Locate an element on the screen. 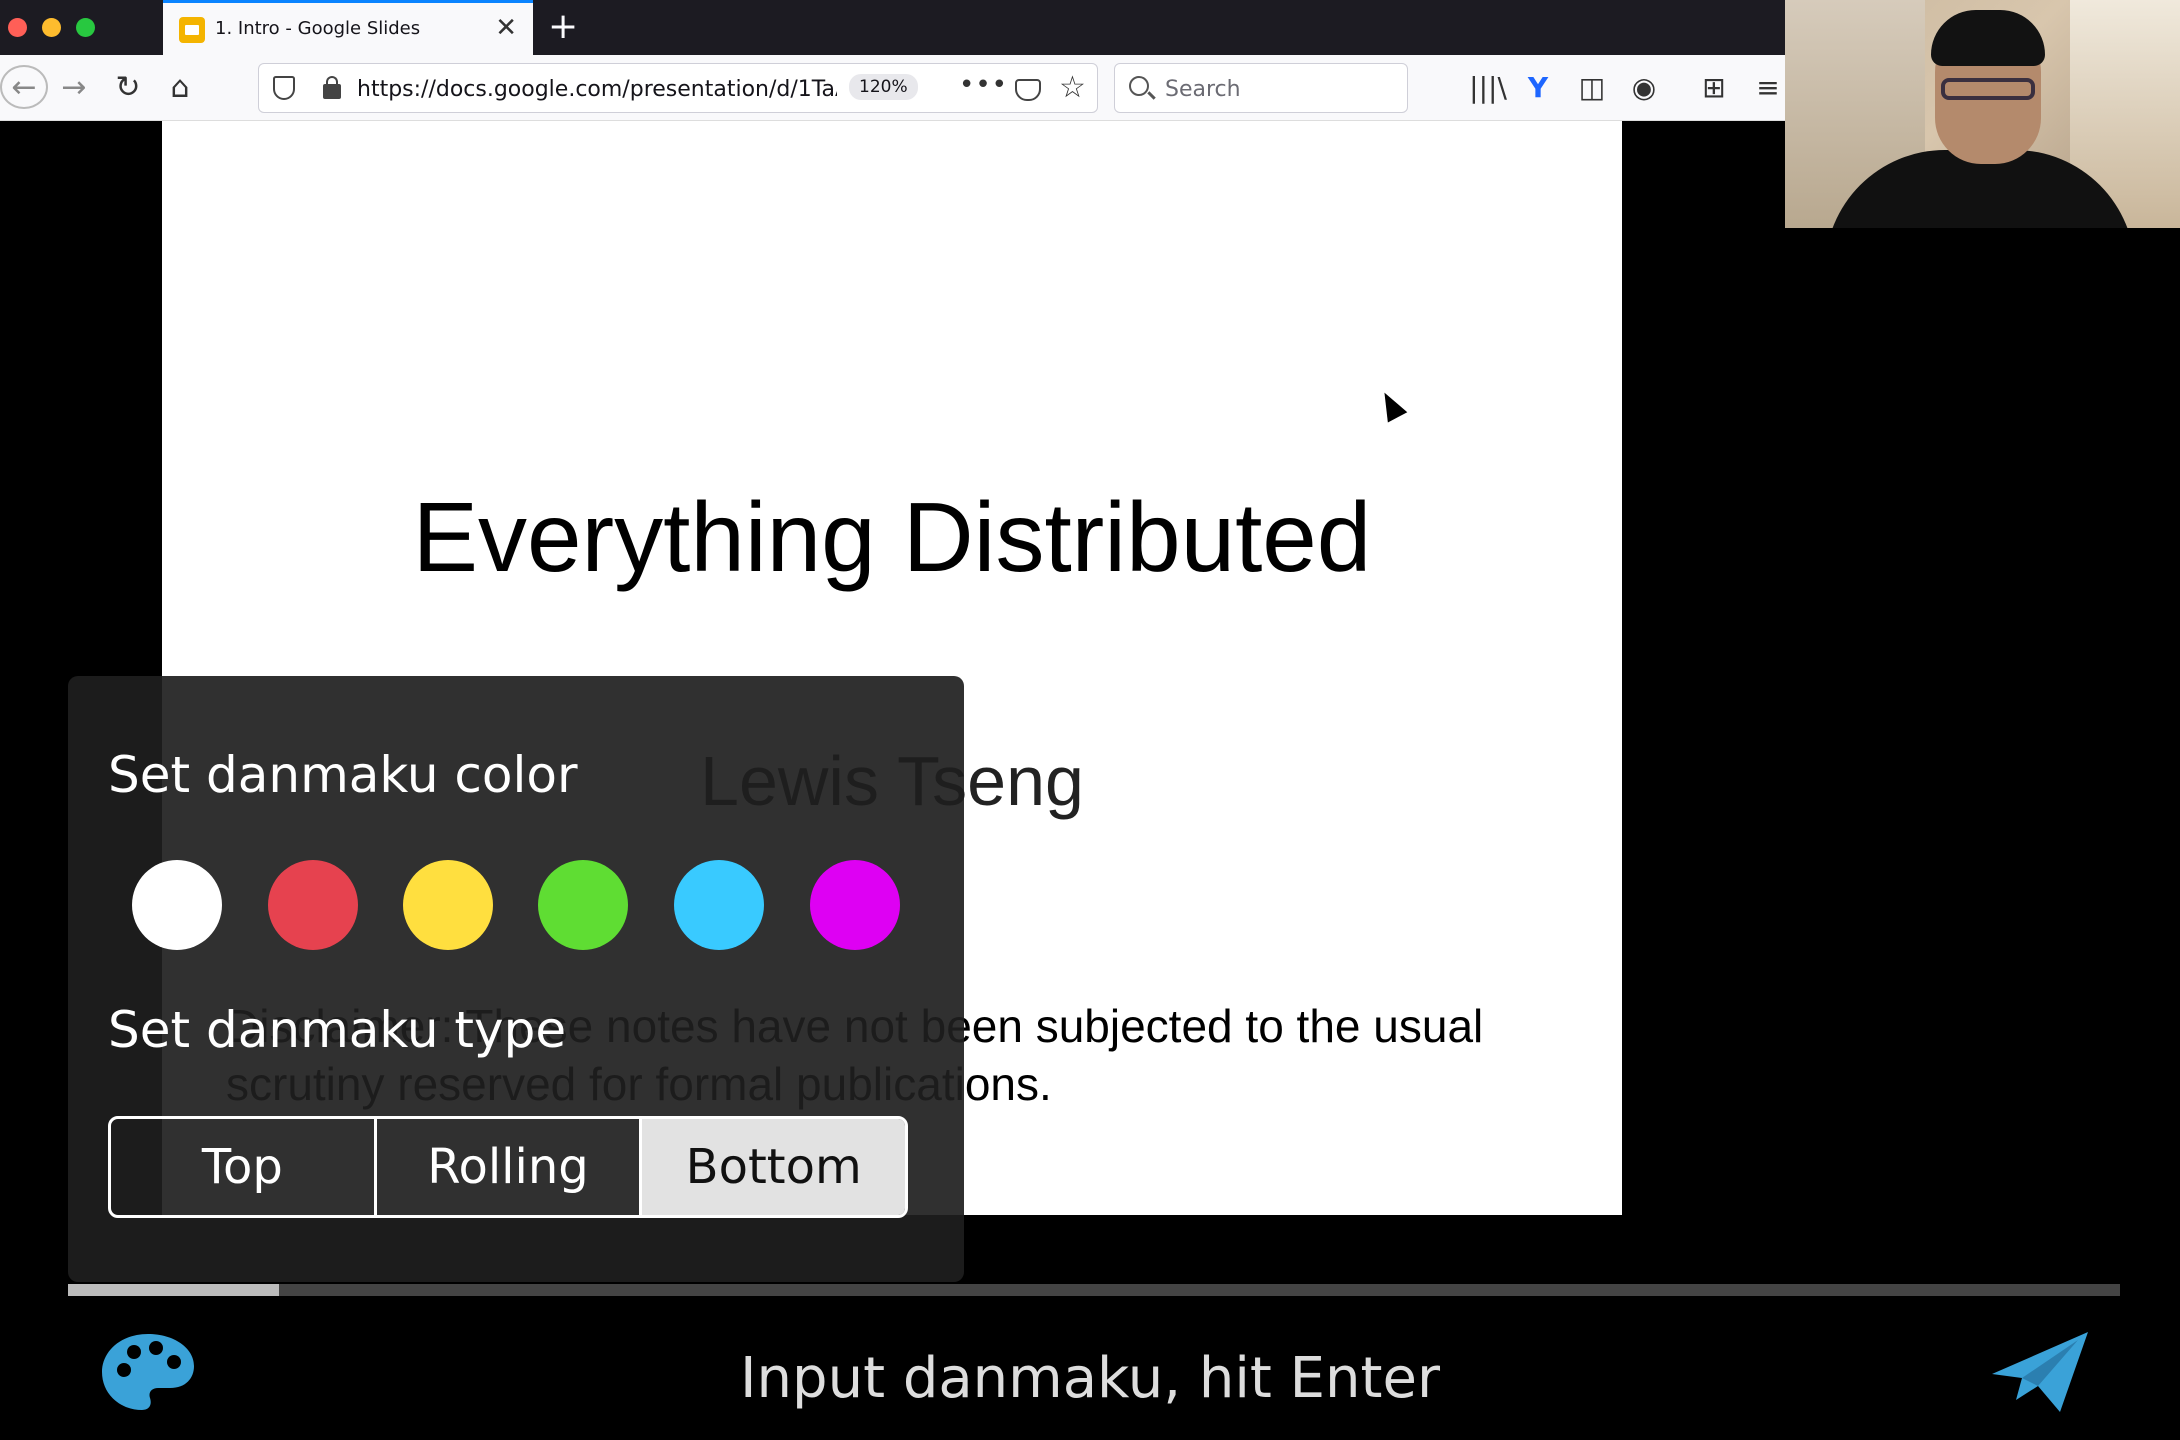  presenter-hair is located at coordinates (1988, 38).